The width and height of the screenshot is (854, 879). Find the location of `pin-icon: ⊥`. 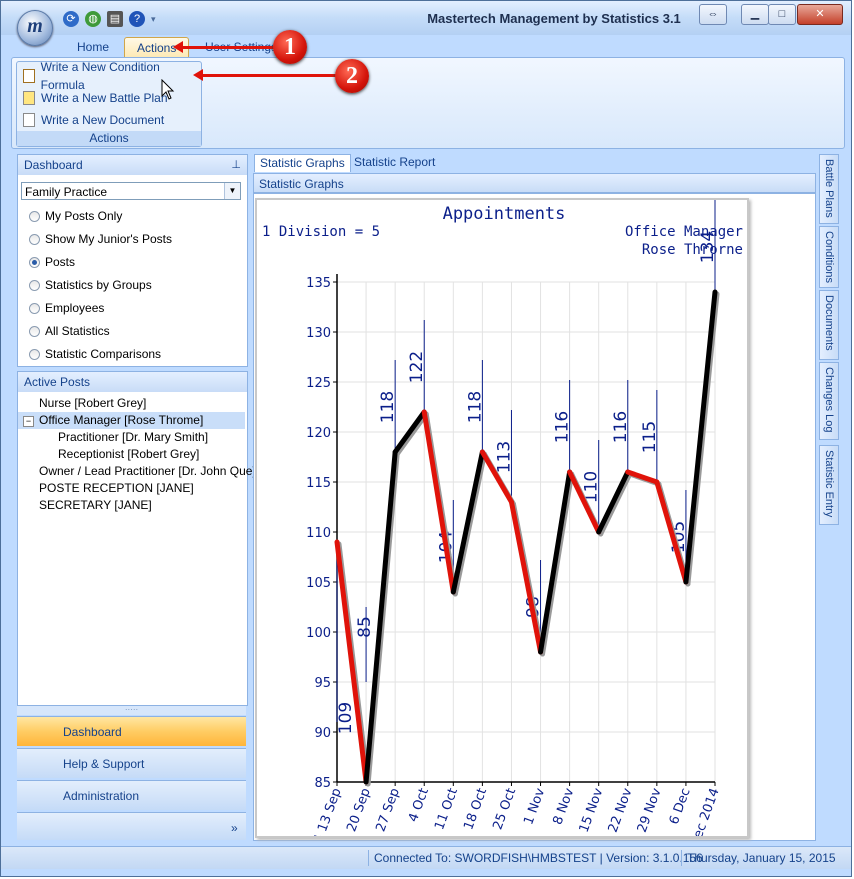

pin-icon: ⊥ is located at coordinates (236, 165).